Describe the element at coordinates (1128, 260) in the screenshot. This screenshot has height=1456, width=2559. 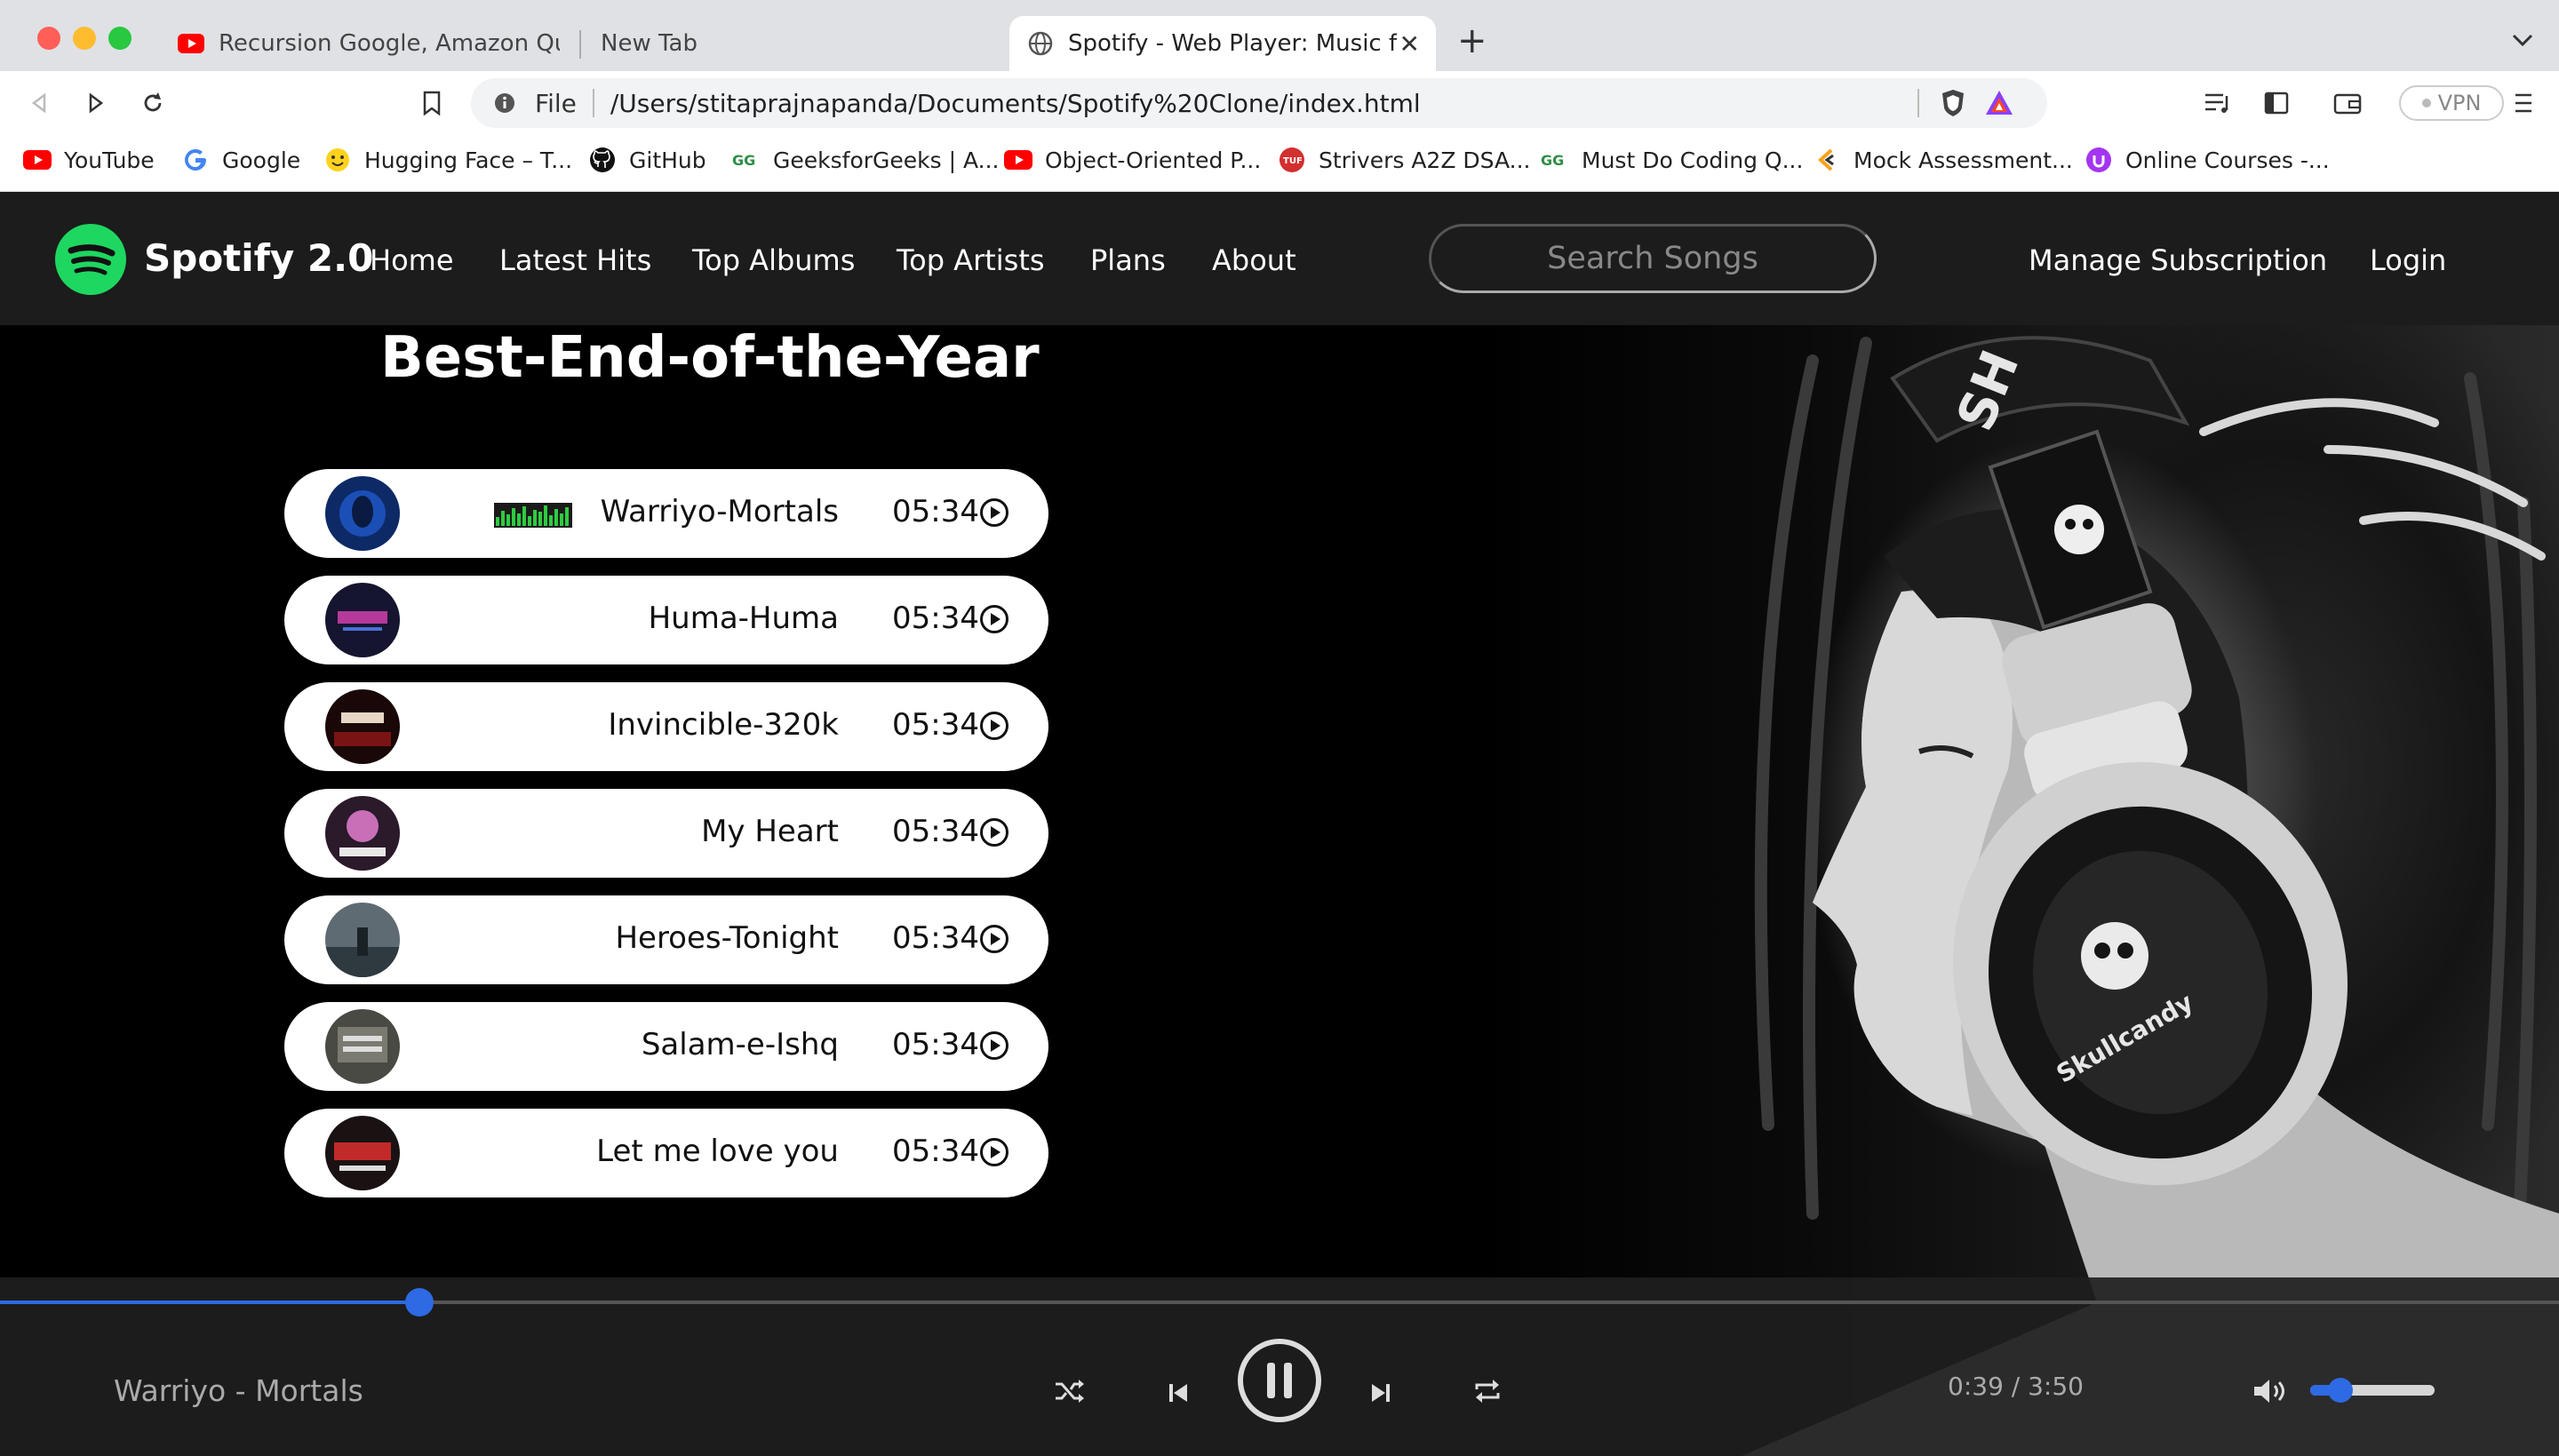
I see `nav-plans: Plans` at that location.